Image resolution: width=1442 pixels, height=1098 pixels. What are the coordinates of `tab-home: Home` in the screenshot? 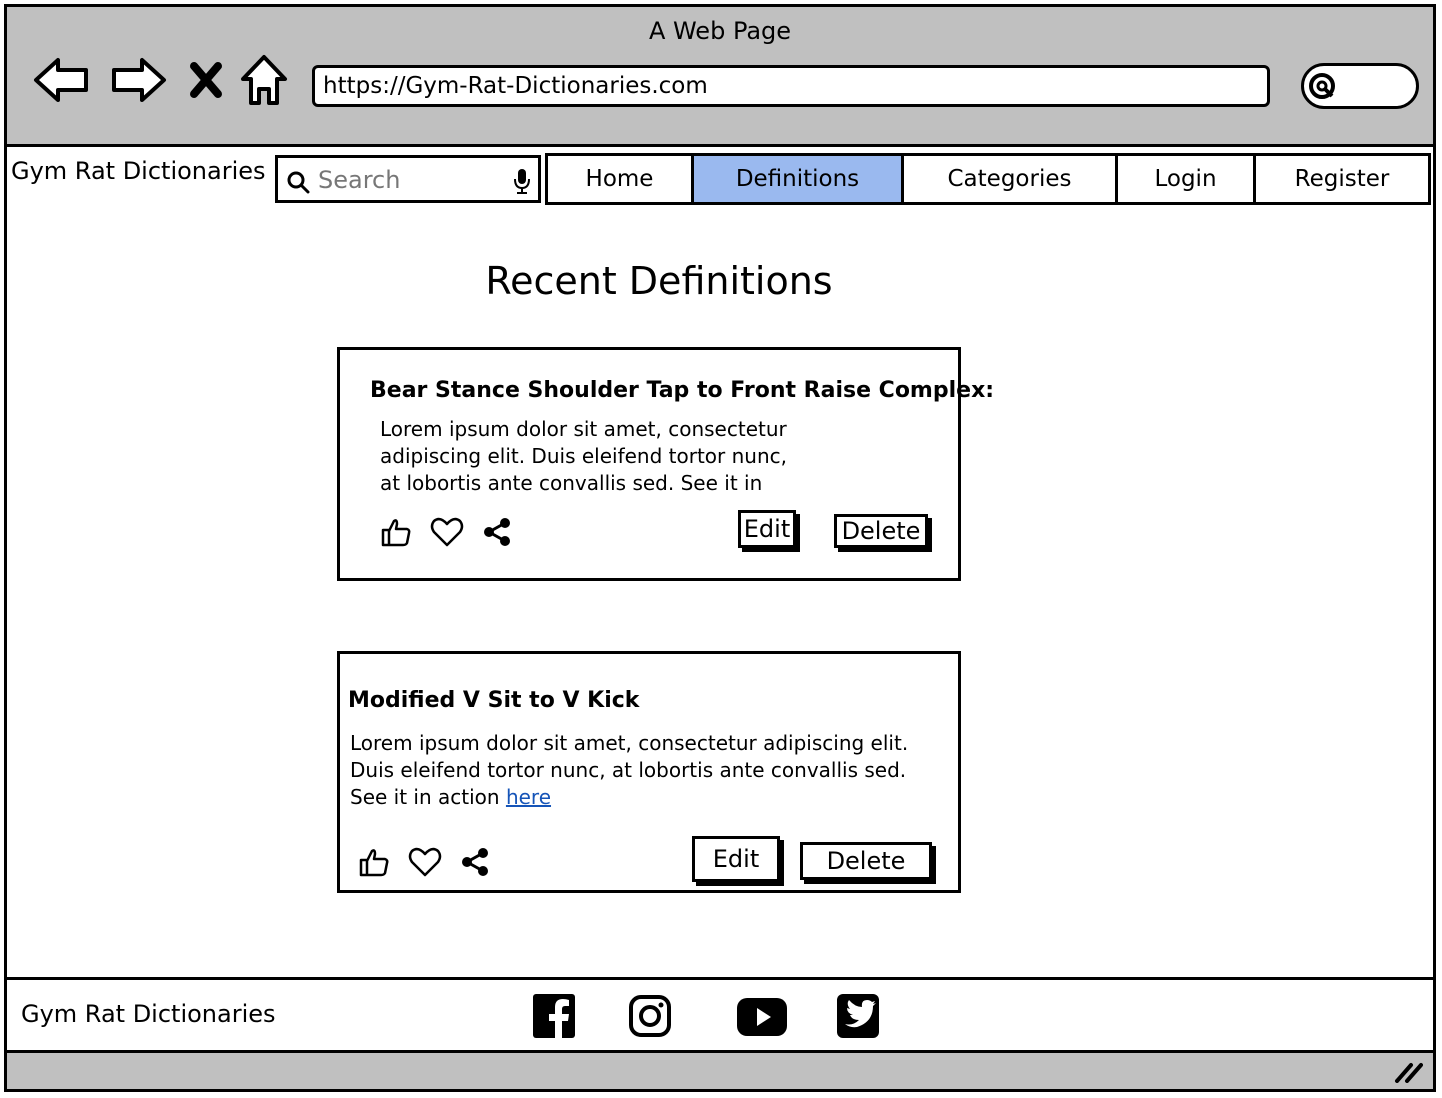 It's located at (621, 179).